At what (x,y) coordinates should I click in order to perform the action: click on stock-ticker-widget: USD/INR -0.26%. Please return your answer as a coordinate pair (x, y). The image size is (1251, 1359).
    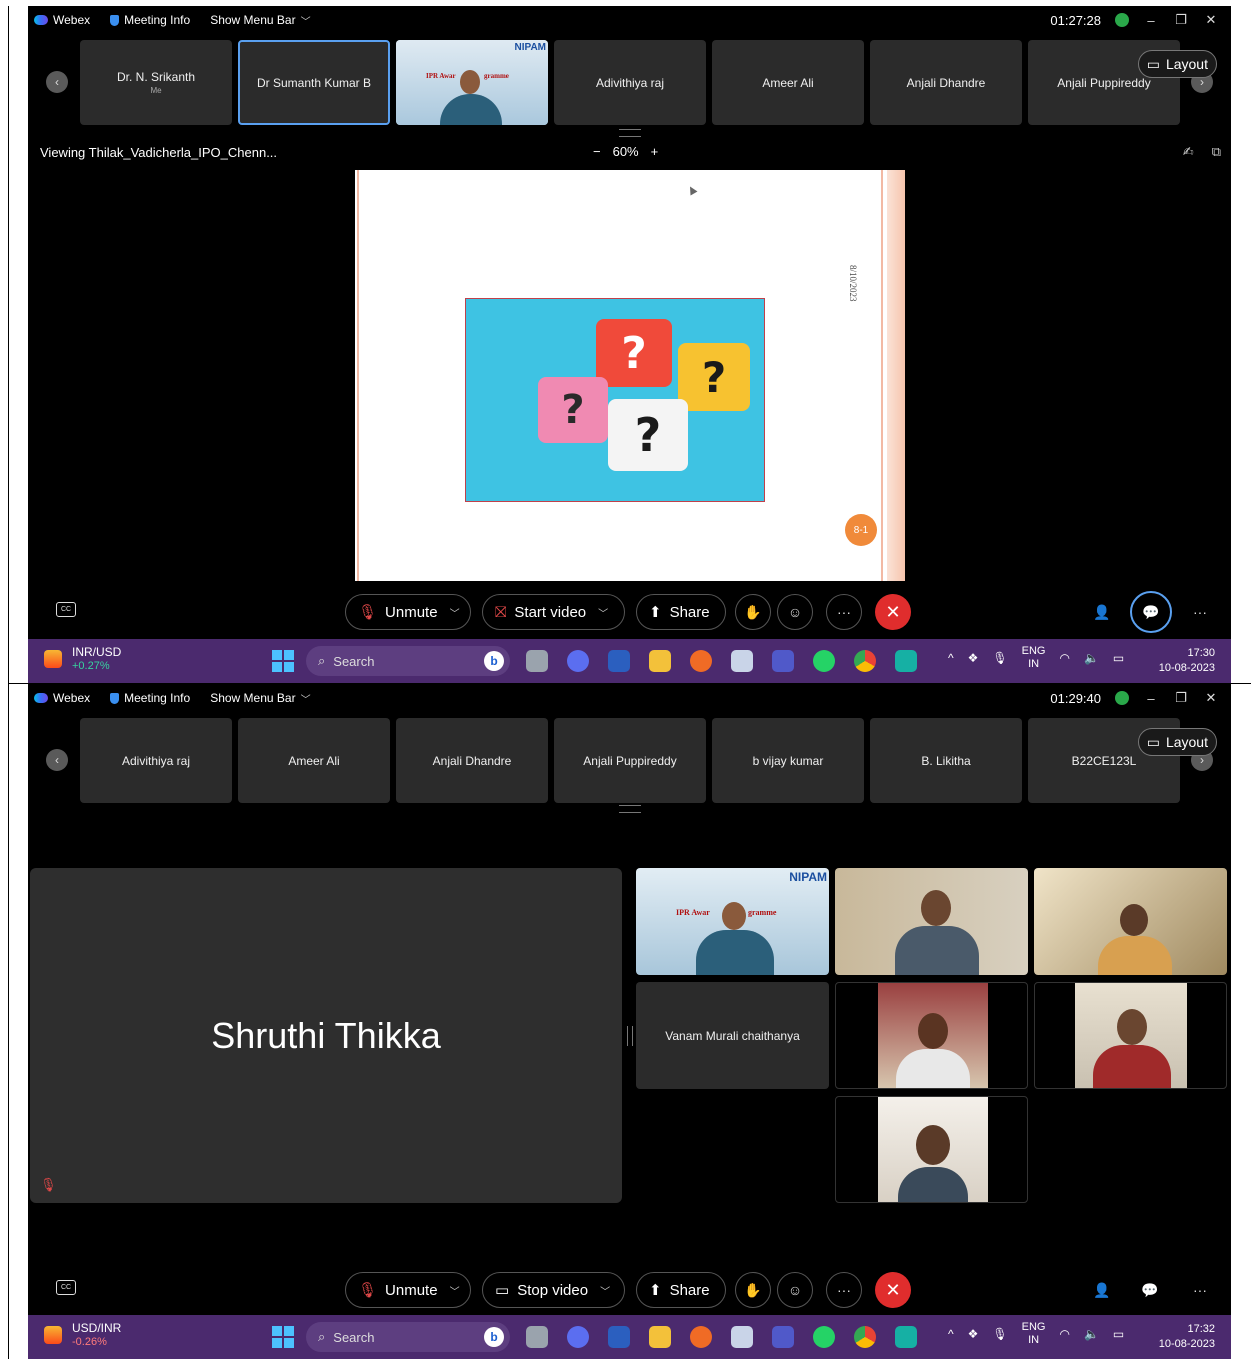
    Looking at the image, I should click on (82, 1335).